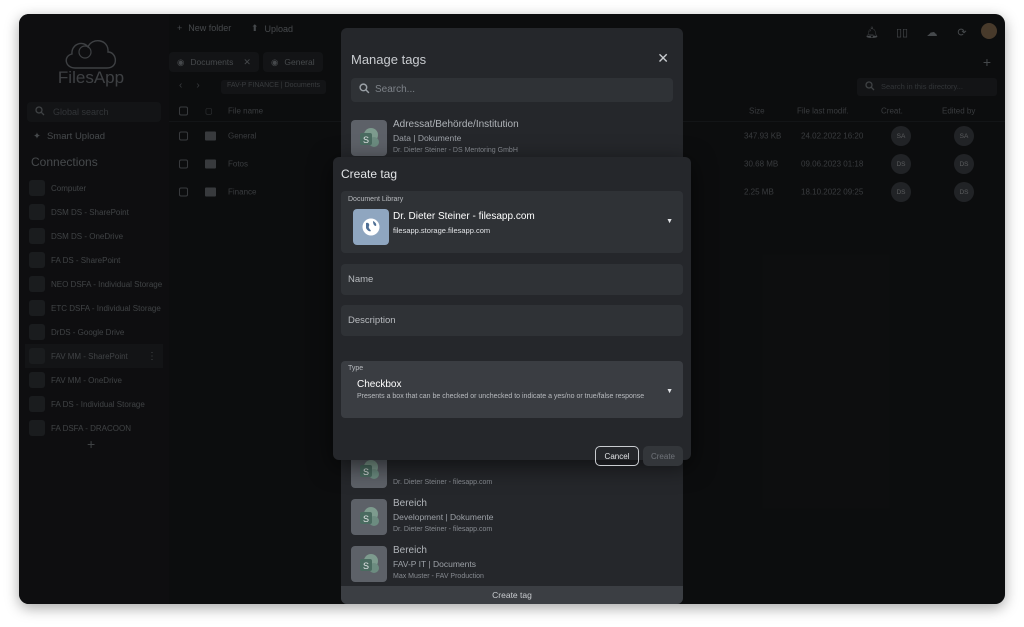 This screenshot has height=627, width=1024. Describe the element at coordinates (512, 595) in the screenshot. I see `create-tag-button: Create tag` at that location.